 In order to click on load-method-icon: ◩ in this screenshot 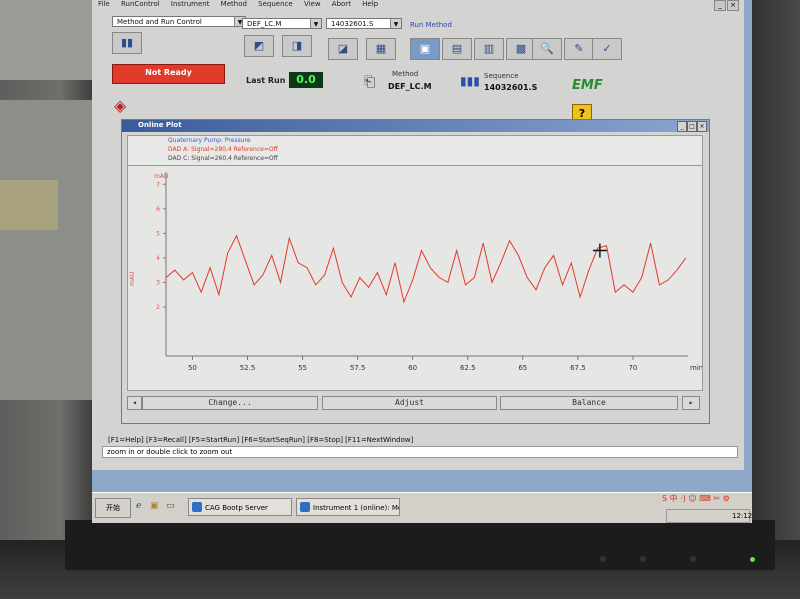, I will do `click(259, 46)`.